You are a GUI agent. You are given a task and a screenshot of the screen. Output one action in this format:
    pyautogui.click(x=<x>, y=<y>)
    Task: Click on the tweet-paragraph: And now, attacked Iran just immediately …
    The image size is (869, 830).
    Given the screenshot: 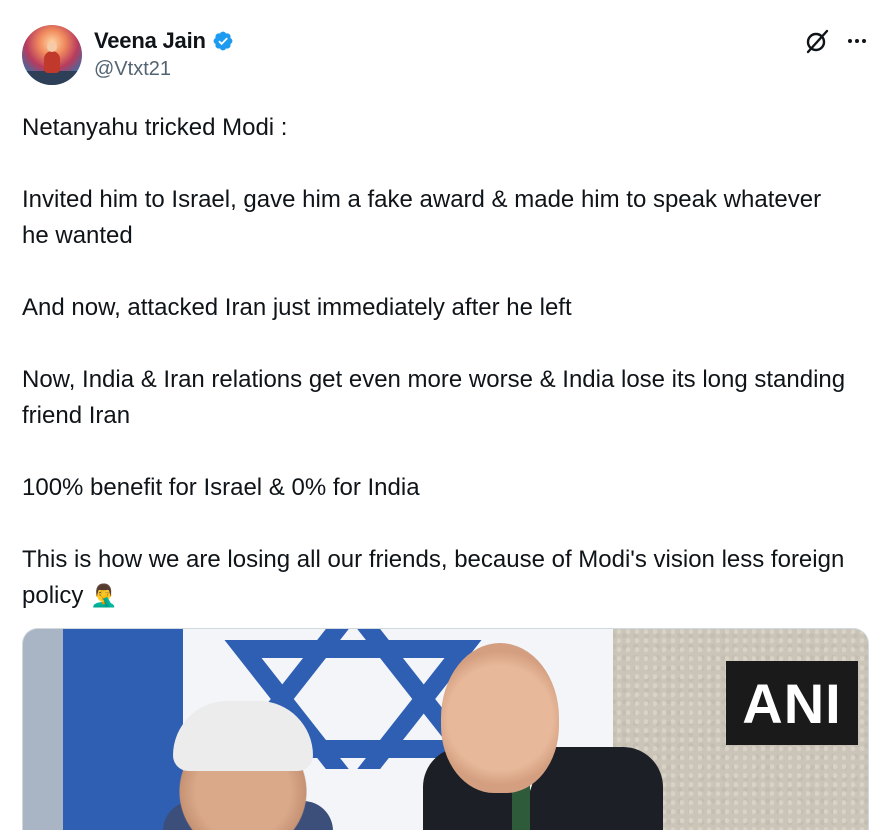 What is the action you would take?
    pyautogui.click(x=297, y=307)
    